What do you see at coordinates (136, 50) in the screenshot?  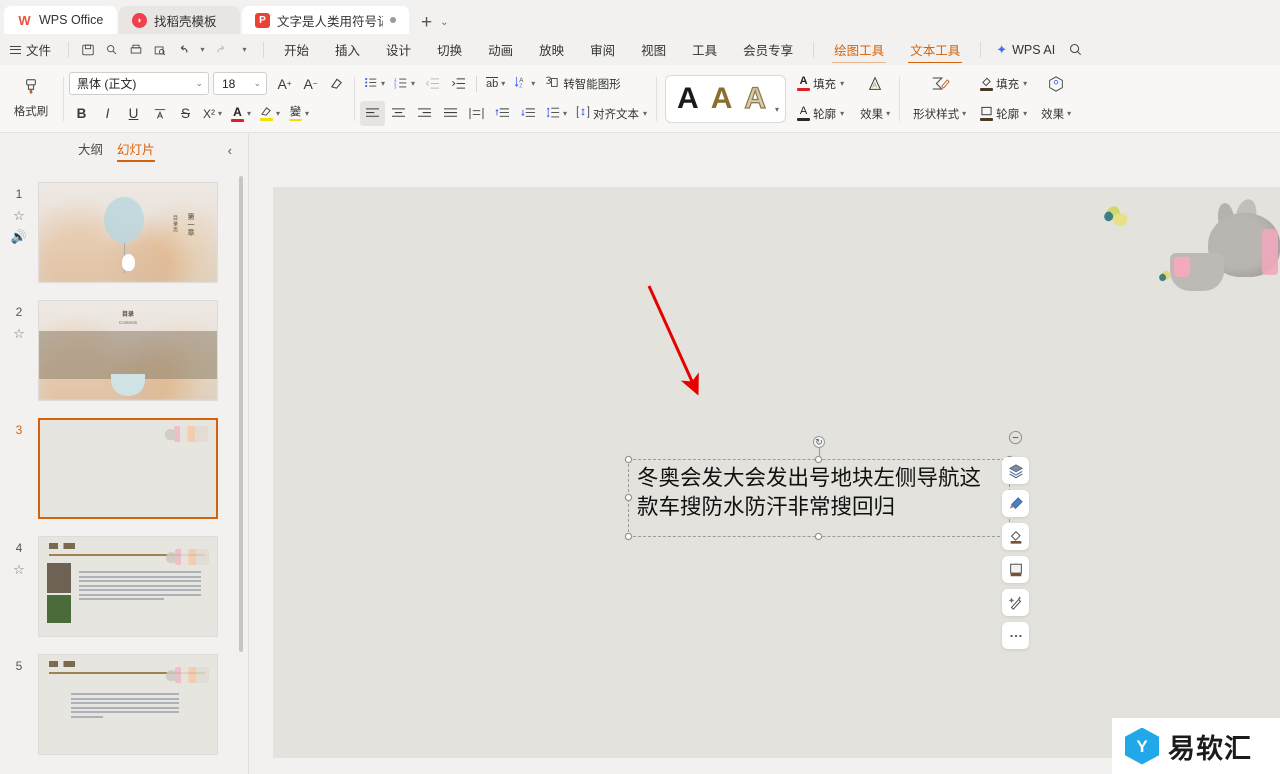 I see `print-icon` at bounding box center [136, 50].